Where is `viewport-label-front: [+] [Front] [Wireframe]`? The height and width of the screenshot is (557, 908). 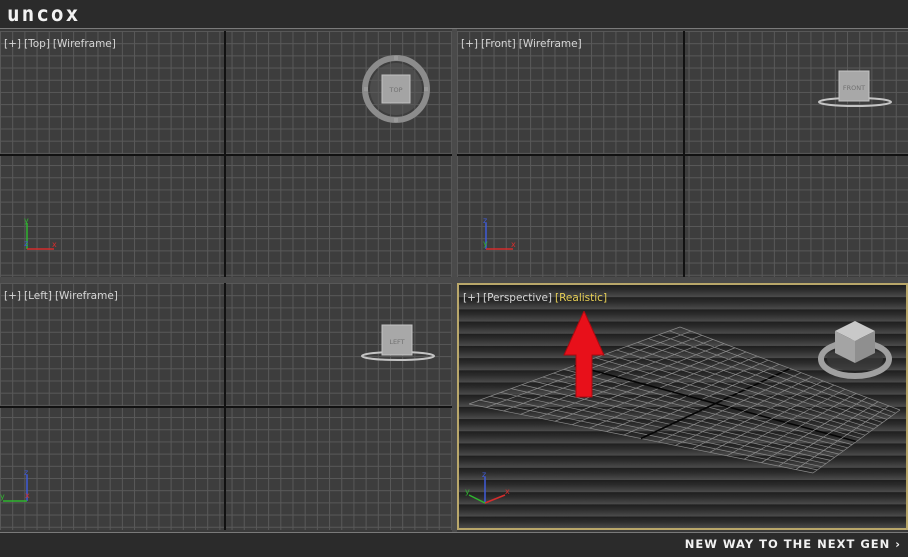
viewport-label-front: [+] [Front] [Wireframe] is located at coordinates (523, 44).